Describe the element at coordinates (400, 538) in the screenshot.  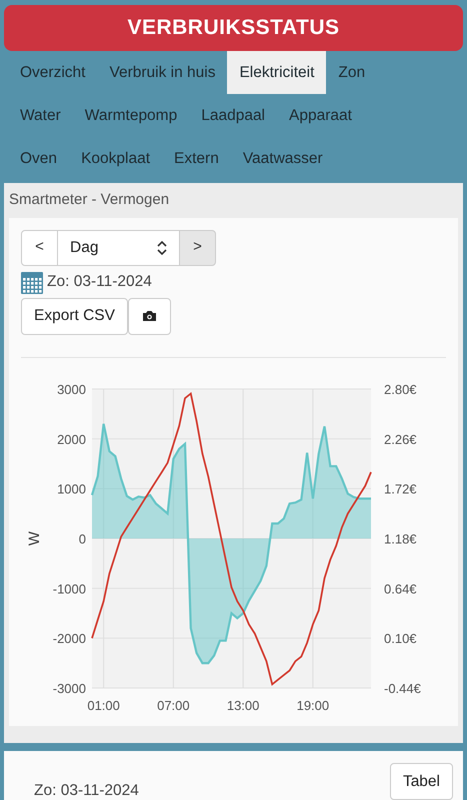
I see `axis-tick-label: 1.18€` at that location.